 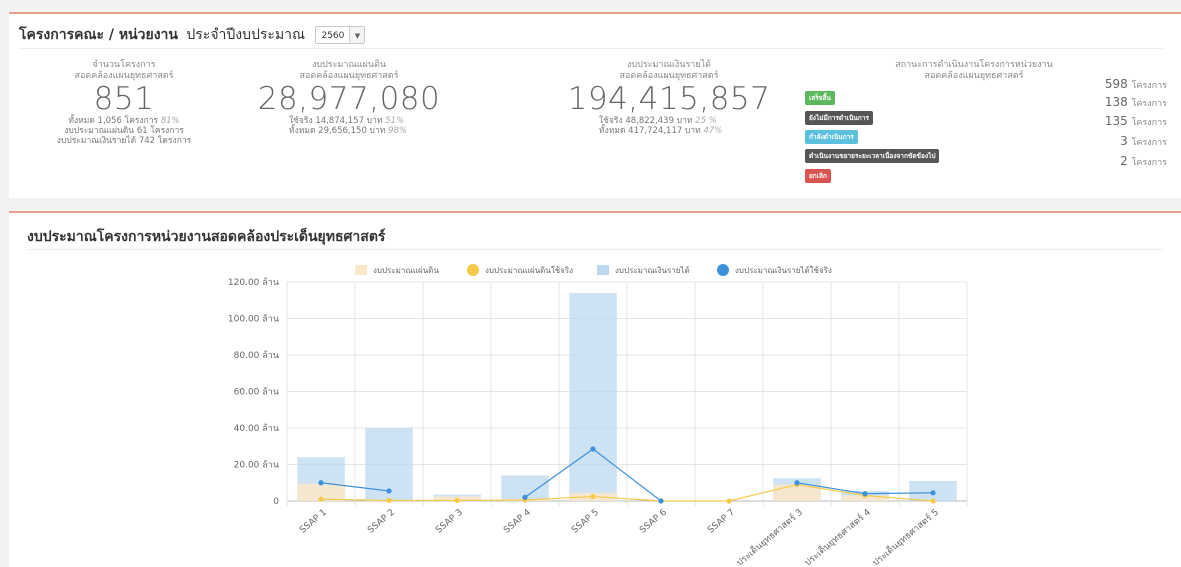 I want to click on badge-label: ดำเนินงานขยายระยะเวลาเนื่องจากขัดข้องไป, so click(x=872, y=156).